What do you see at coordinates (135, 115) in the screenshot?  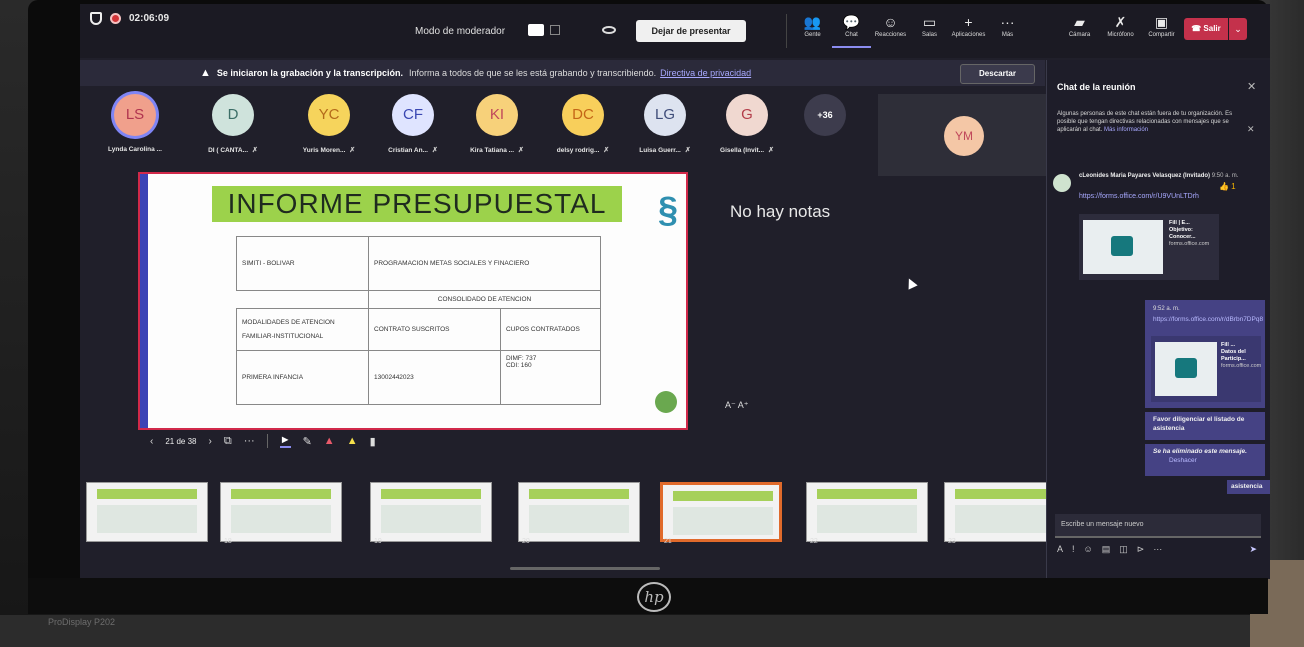 I see `avatar: LS` at bounding box center [135, 115].